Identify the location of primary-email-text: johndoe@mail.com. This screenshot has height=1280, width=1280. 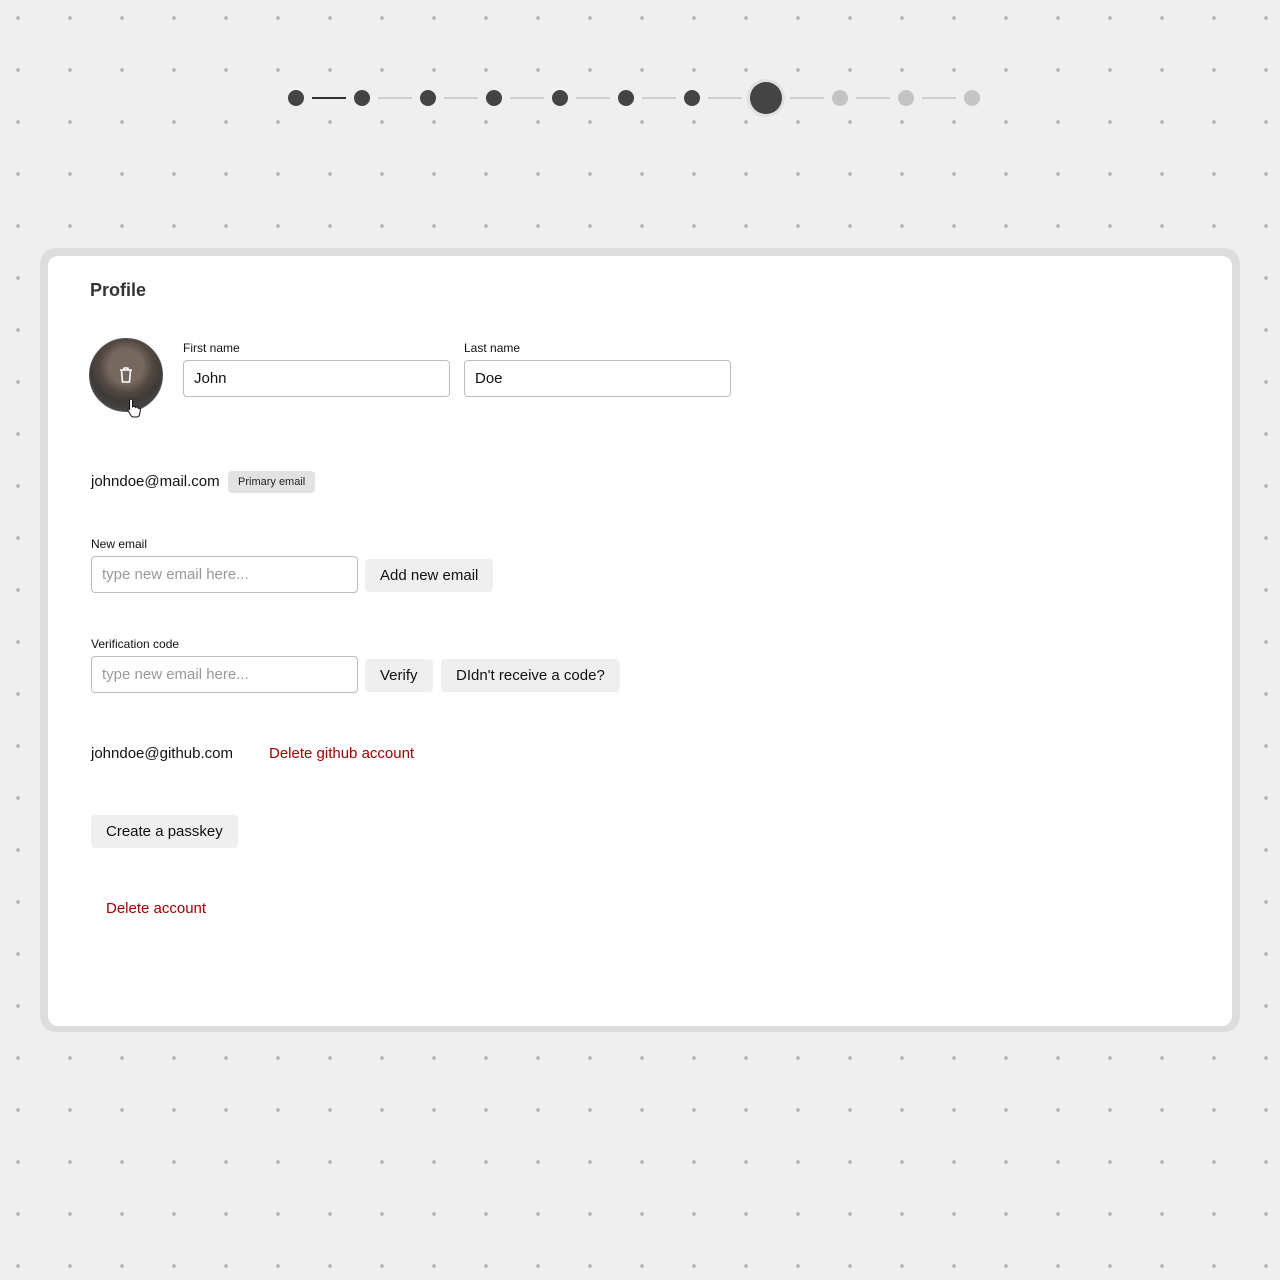
(155, 481).